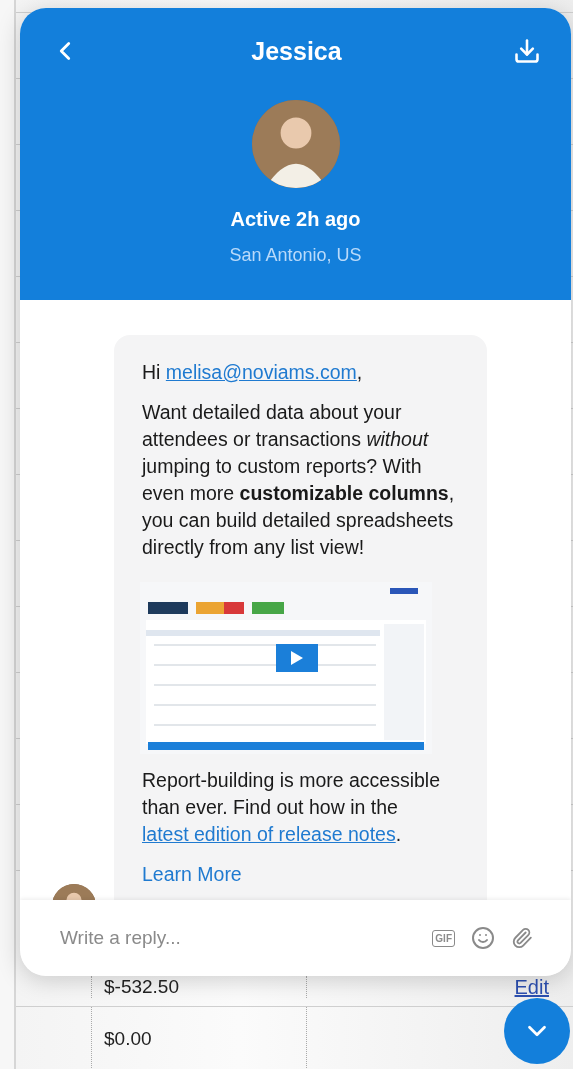 The width and height of the screenshot is (573, 1069). I want to click on text-link: latest edition of release notes, so click(269, 834).